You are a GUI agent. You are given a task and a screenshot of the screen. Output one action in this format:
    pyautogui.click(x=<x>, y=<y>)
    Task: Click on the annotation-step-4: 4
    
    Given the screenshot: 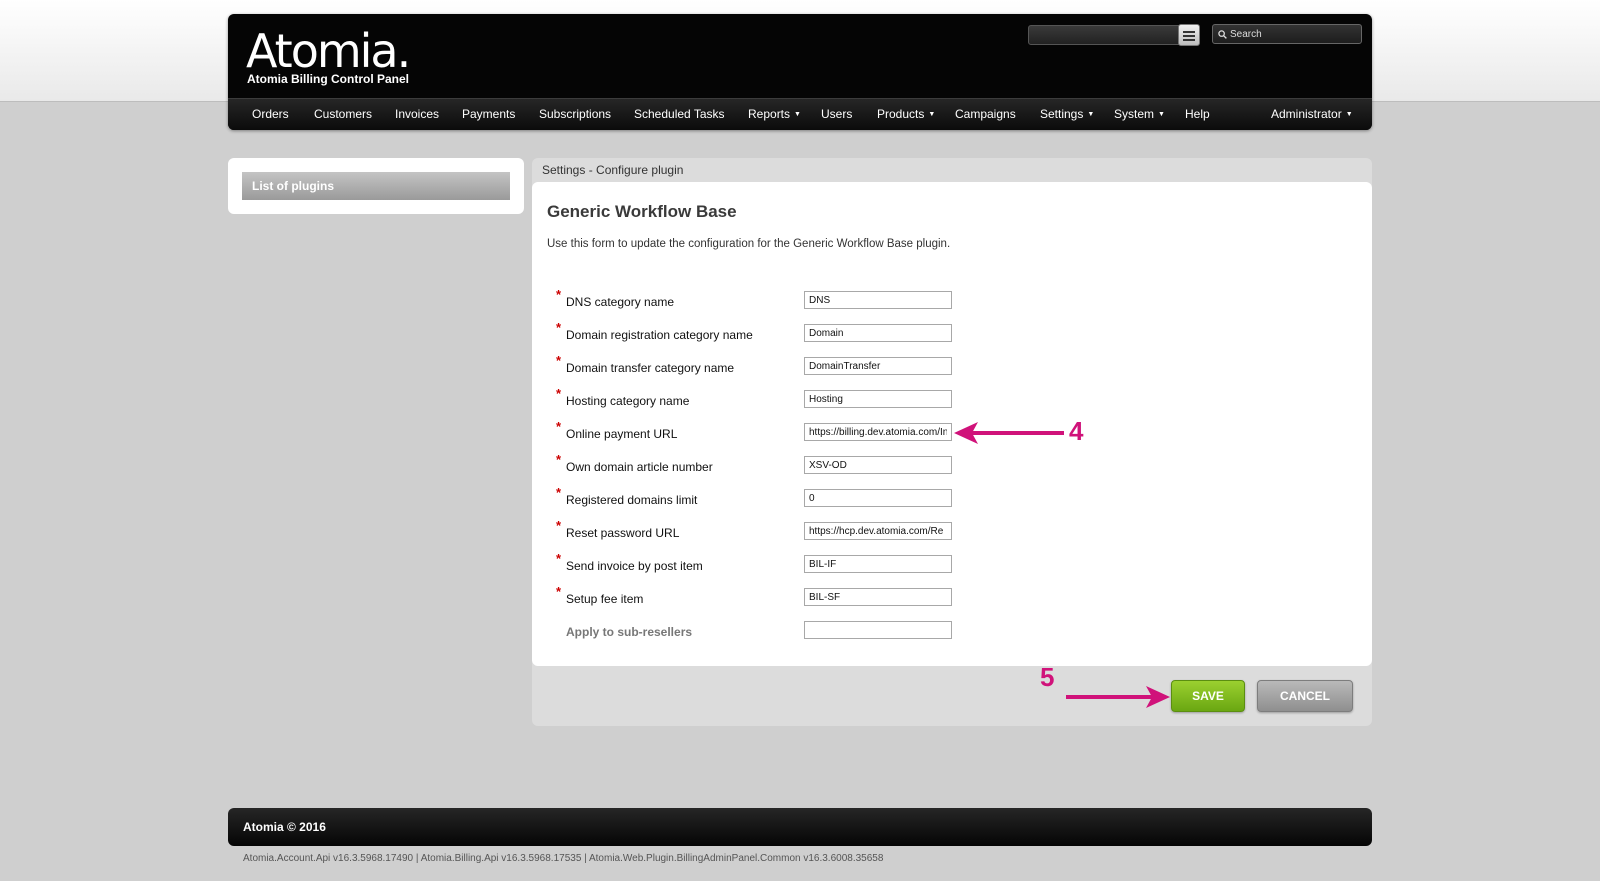 What is the action you would take?
    pyautogui.click(x=1076, y=431)
    